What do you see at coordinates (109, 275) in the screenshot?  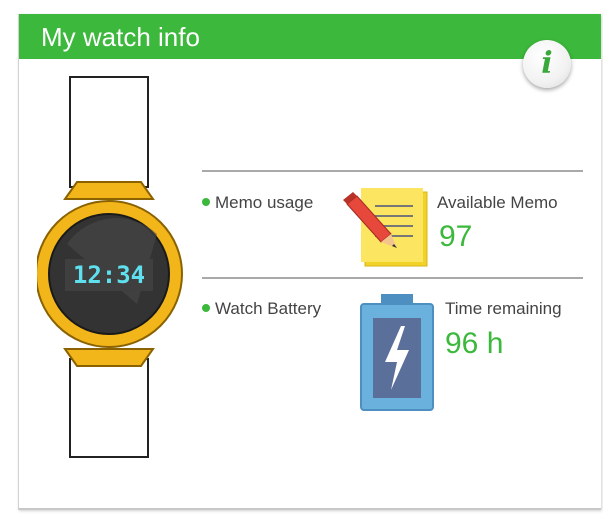 I see `watch-time: 12:34` at bounding box center [109, 275].